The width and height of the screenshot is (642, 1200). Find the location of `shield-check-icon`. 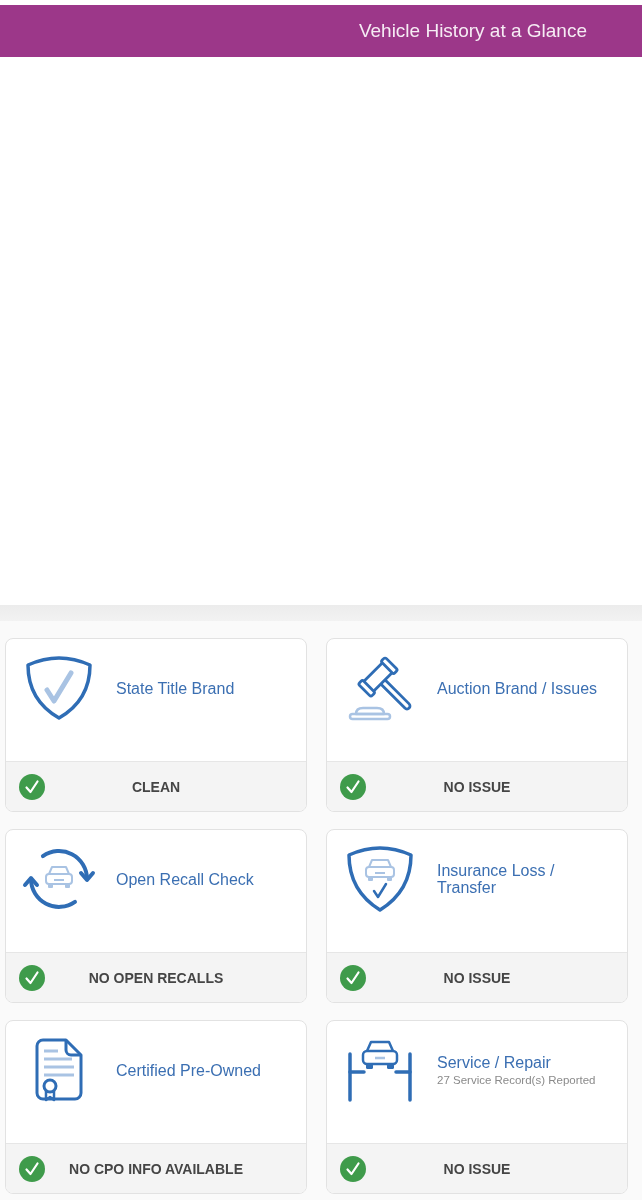

shield-check-icon is located at coordinates (59, 688).